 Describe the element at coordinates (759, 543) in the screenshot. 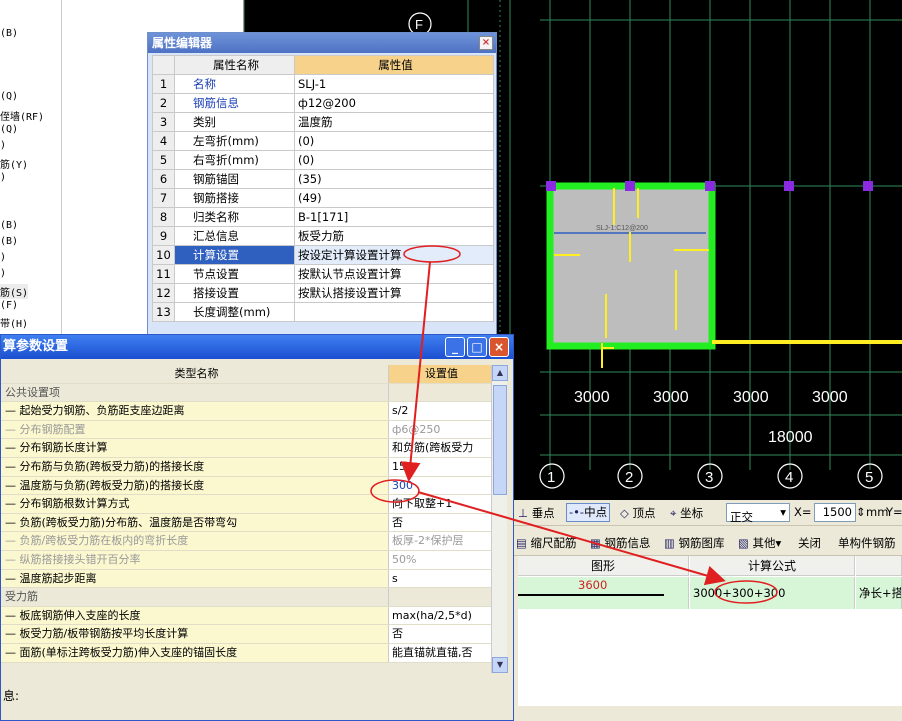

I see `other-menu-button: ▧ 其他▾` at that location.